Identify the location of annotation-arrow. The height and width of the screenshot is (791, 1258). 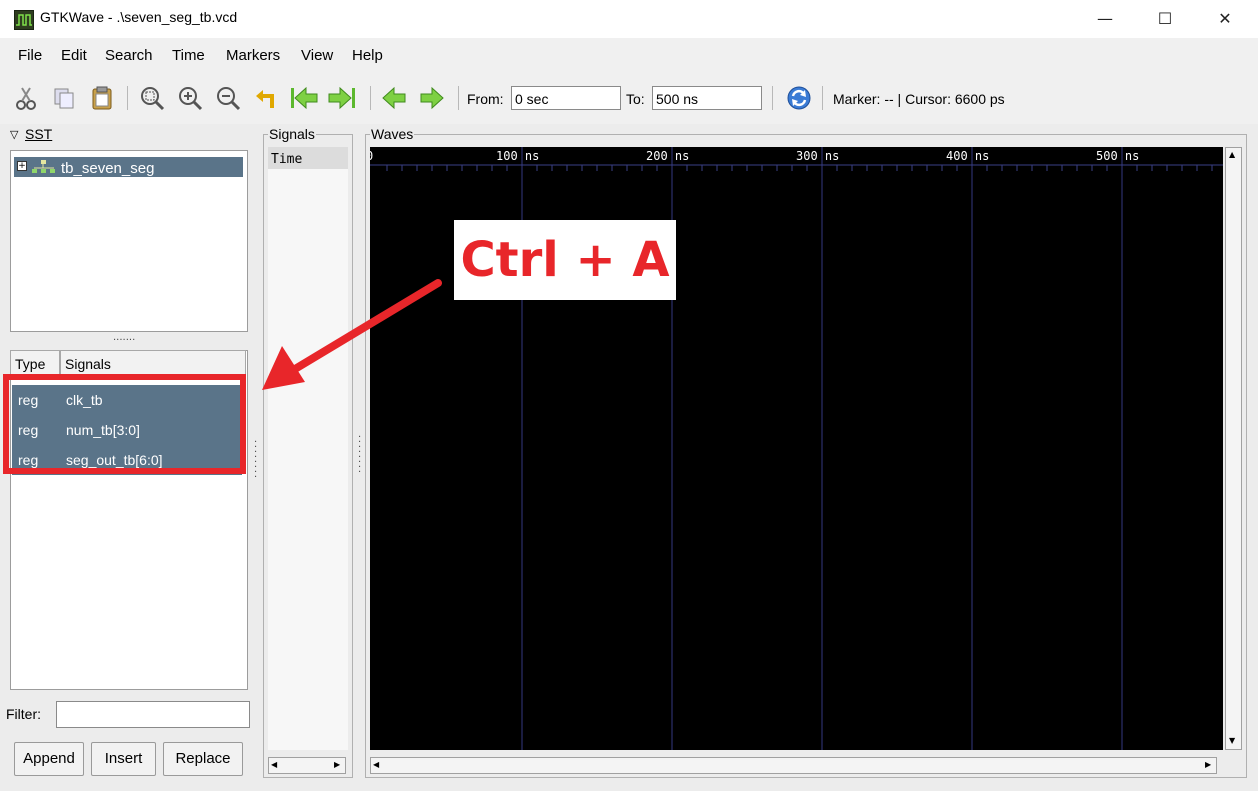
(352, 334).